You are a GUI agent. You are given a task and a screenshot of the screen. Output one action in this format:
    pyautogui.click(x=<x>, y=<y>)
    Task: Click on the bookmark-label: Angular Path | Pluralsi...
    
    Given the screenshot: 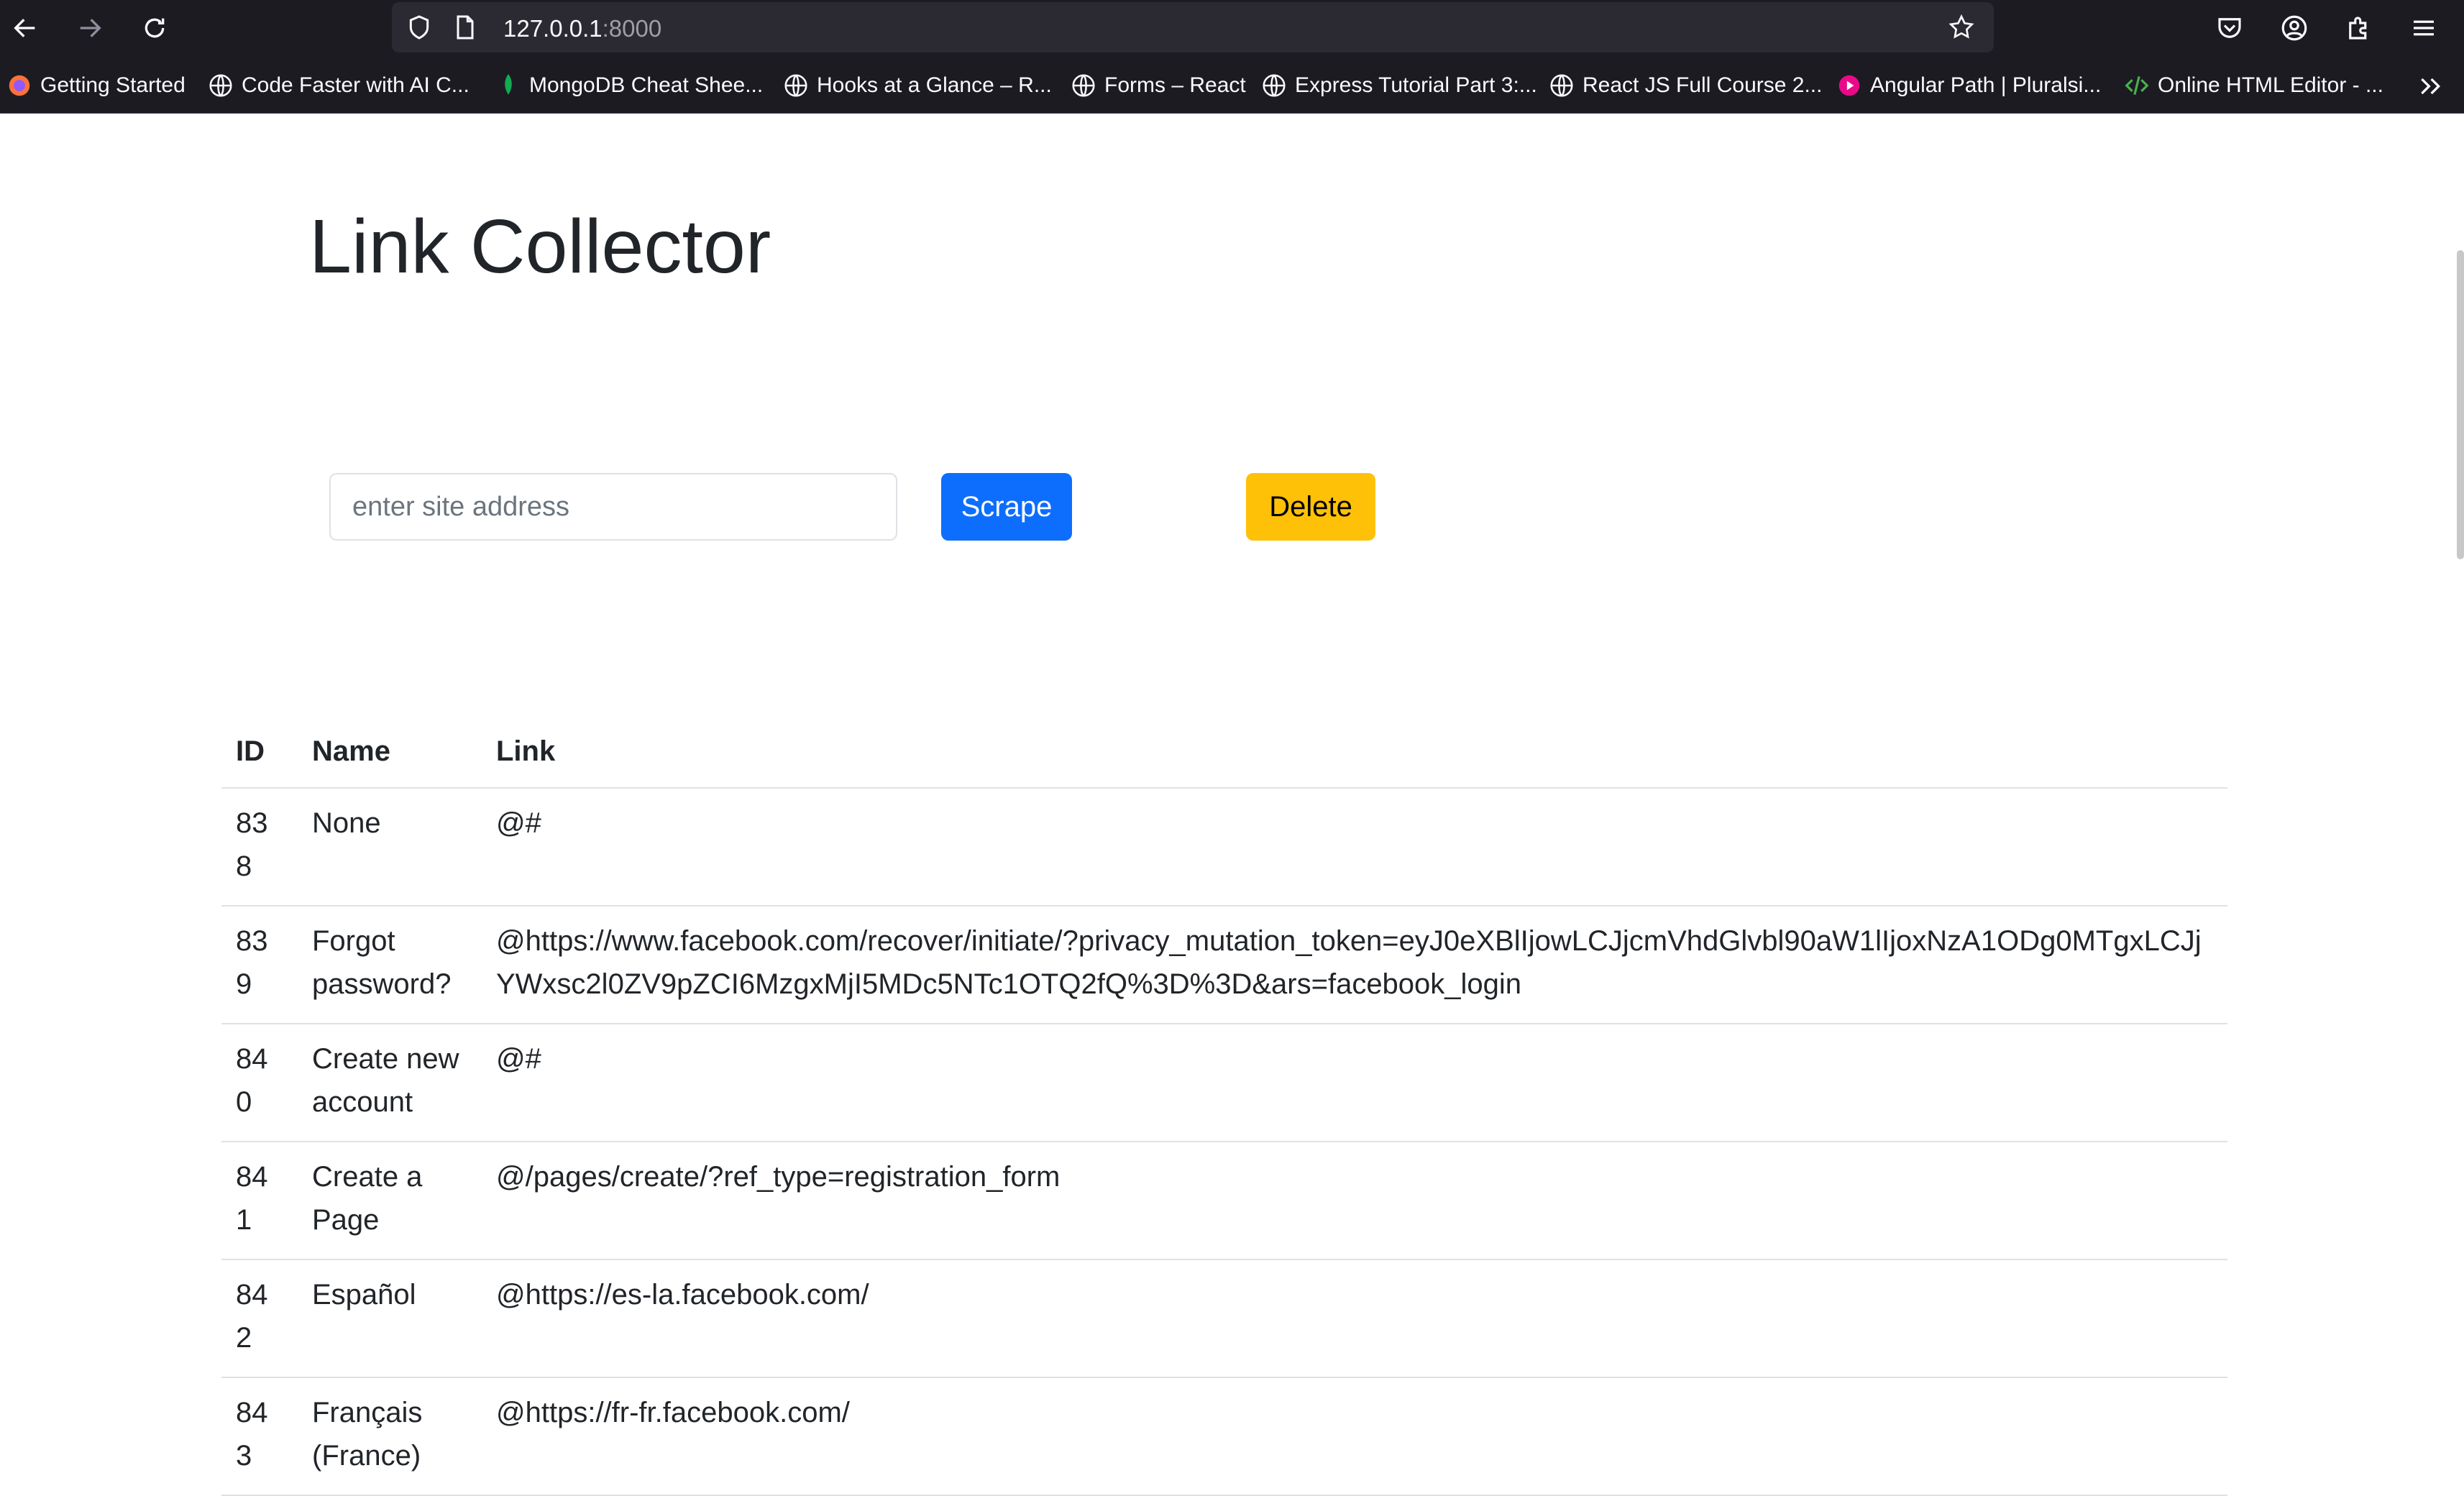 What is the action you would take?
    pyautogui.click(x=1986, y=85)
    